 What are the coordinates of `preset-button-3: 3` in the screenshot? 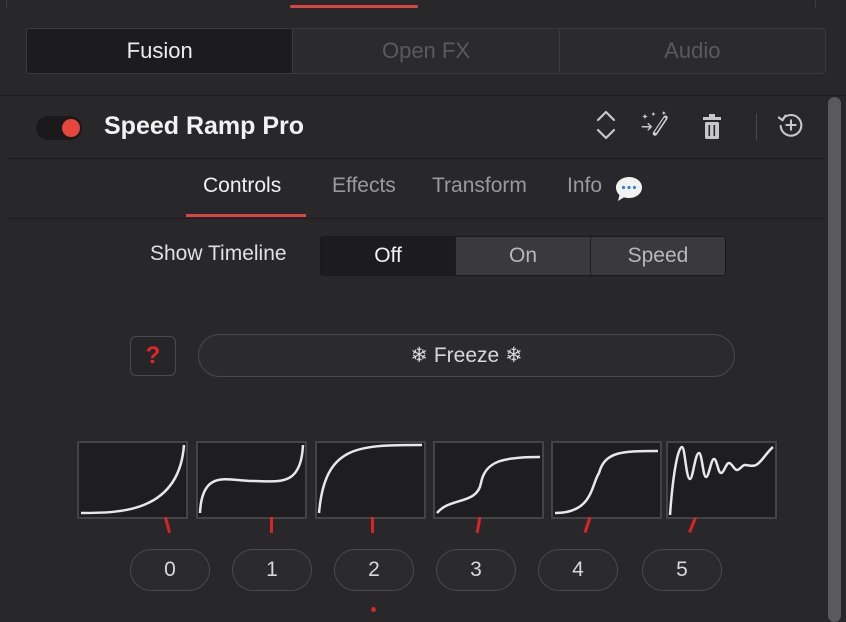 It's located at (476, 570).